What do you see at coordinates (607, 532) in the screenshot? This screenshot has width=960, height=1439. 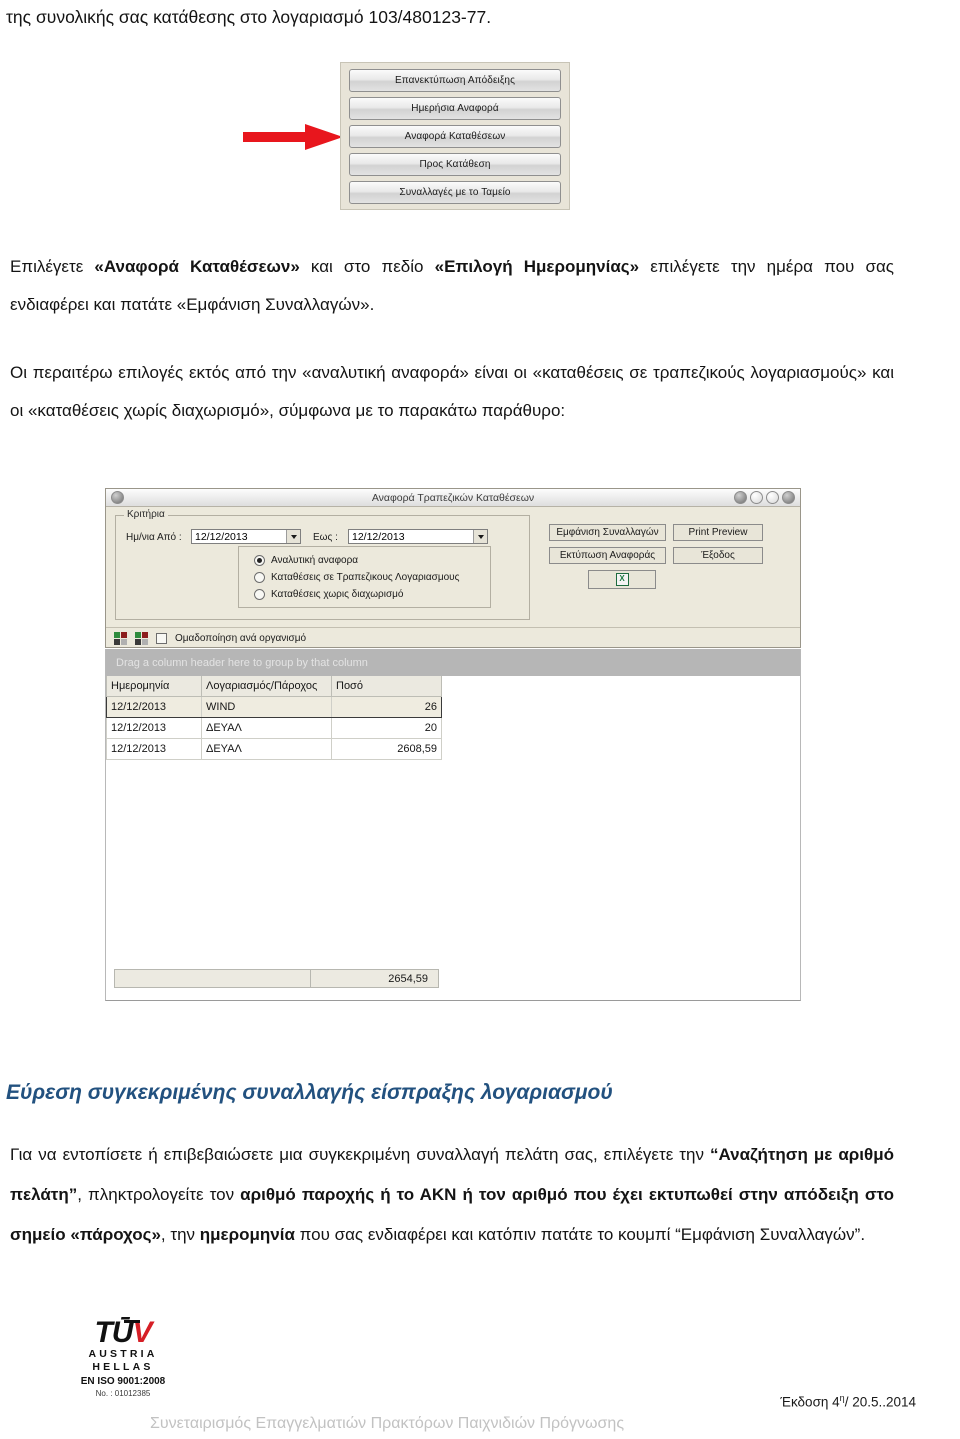 I see `show-transactions-button: Εμφάνιση Συναλλαγών` at bounding box center [607, 532].